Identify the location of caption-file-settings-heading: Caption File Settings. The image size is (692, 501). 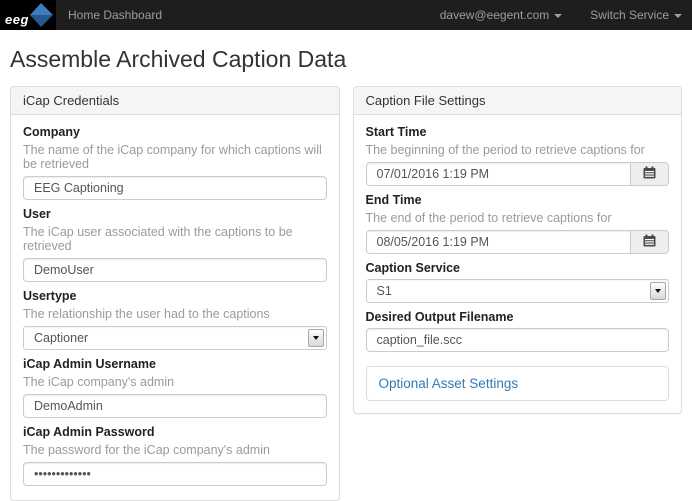
(517, 101).